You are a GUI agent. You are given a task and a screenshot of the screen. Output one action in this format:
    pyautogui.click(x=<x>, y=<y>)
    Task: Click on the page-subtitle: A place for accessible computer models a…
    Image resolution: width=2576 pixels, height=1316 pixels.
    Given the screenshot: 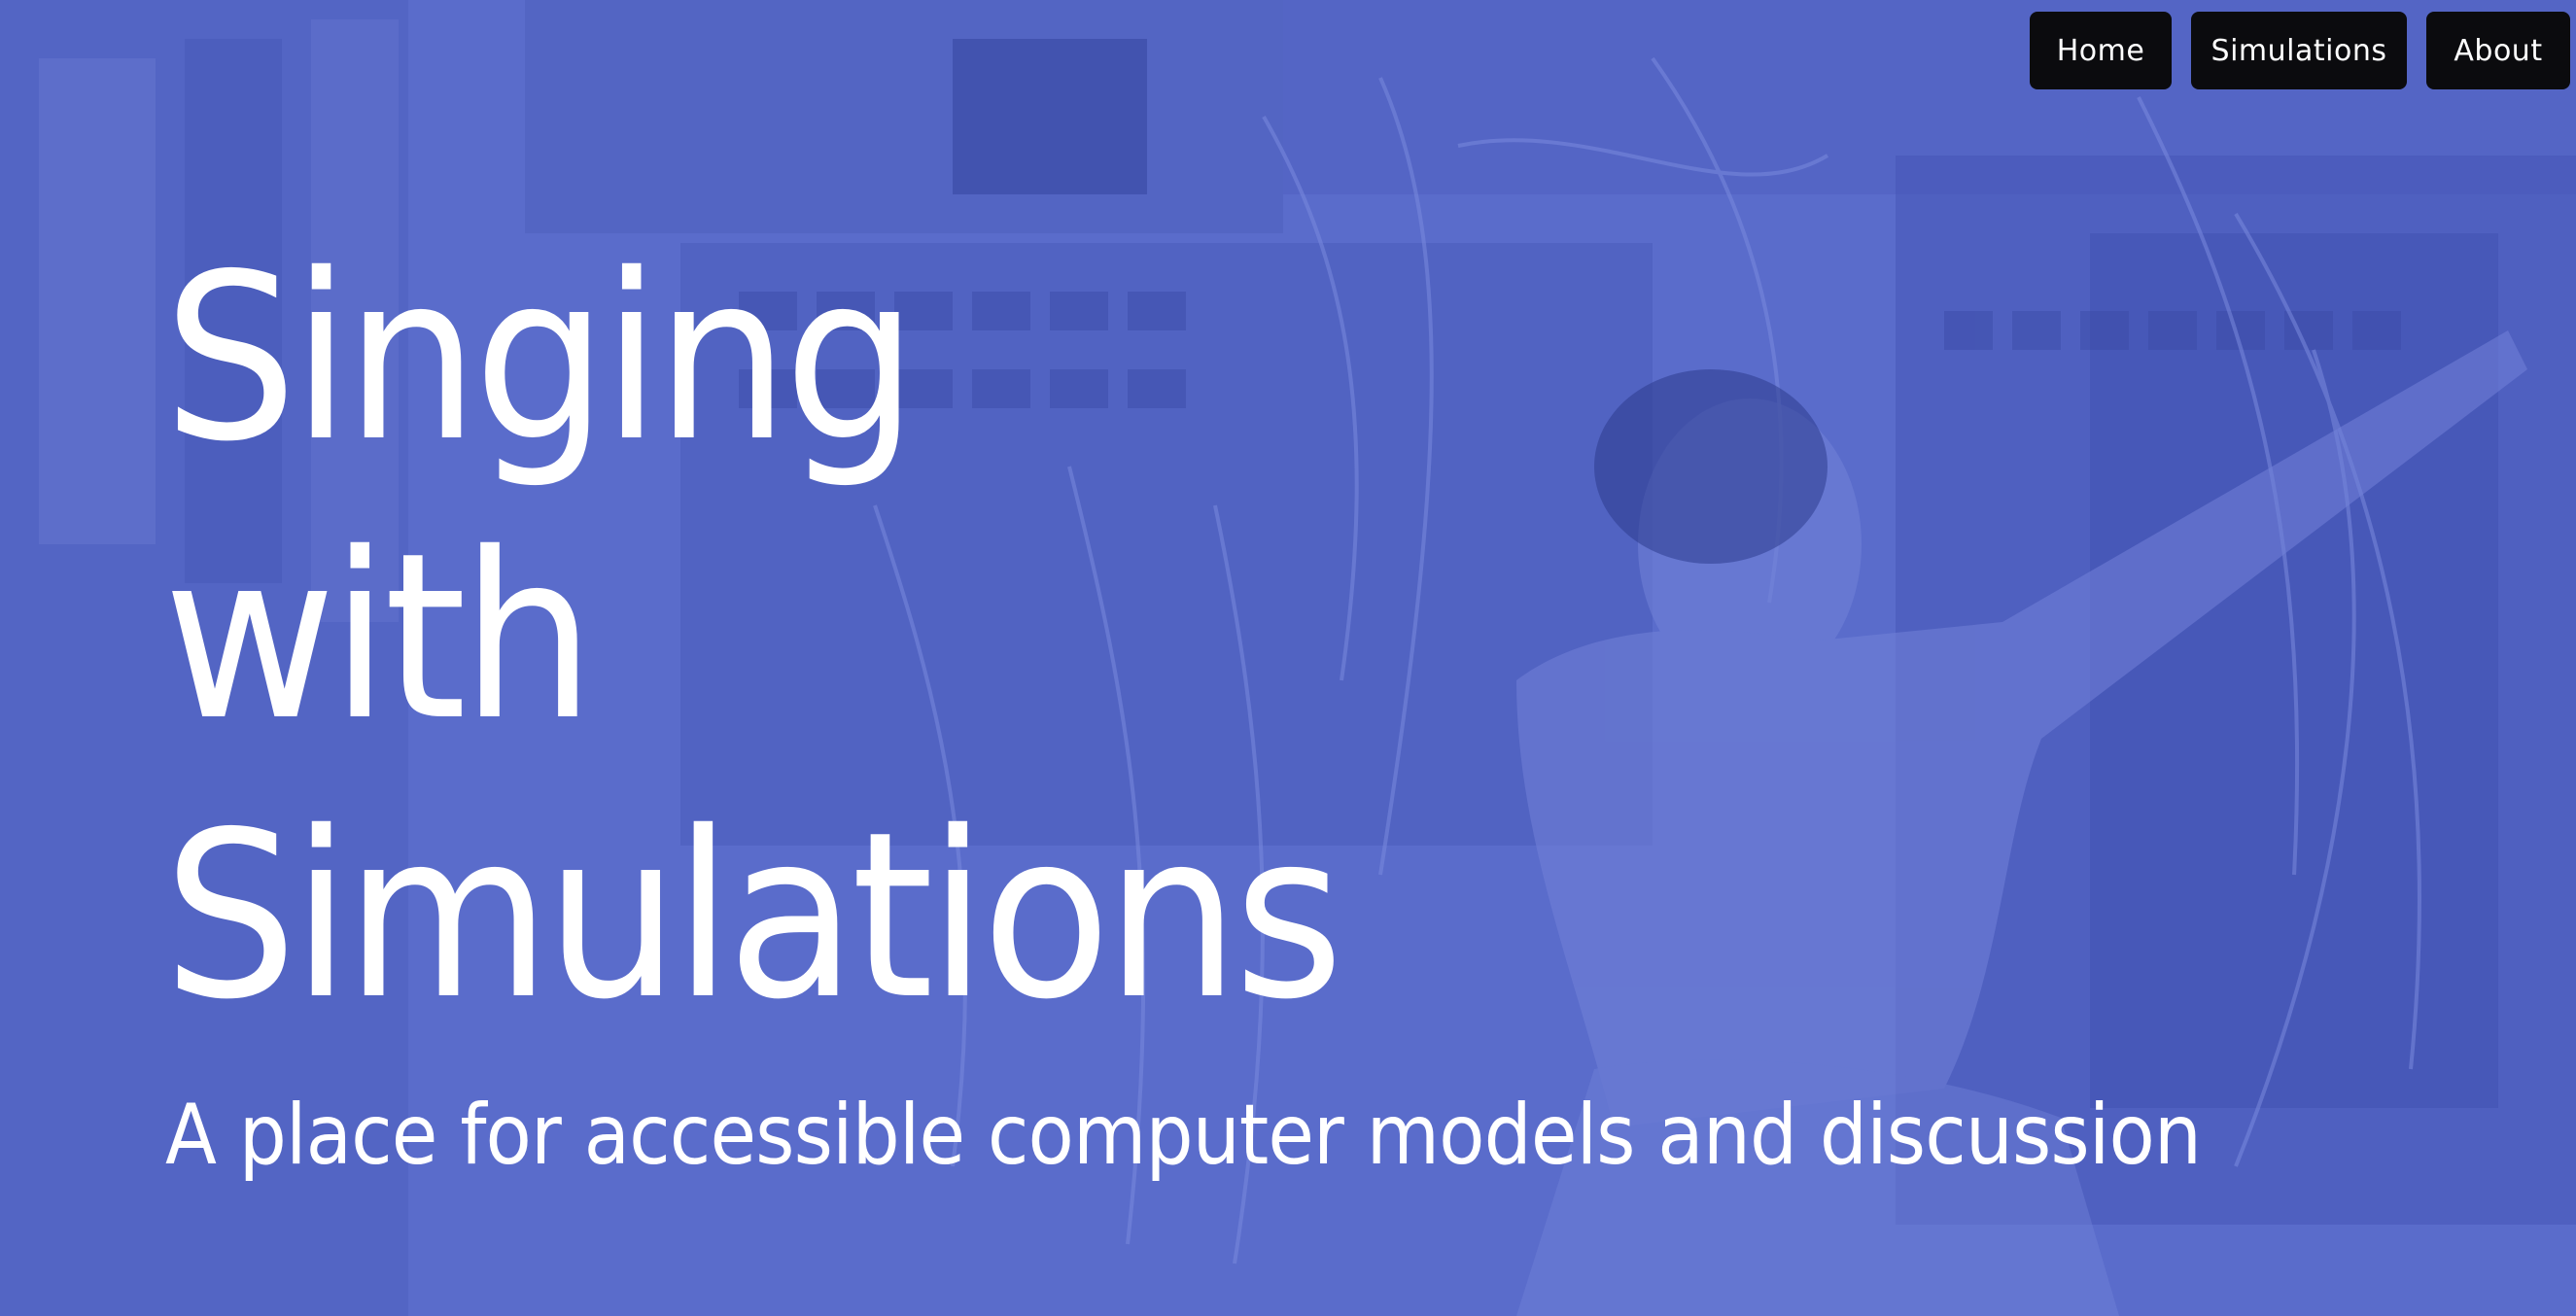 What is the action you would take?
    pyautogui.click(x=1183, y=1135)
    